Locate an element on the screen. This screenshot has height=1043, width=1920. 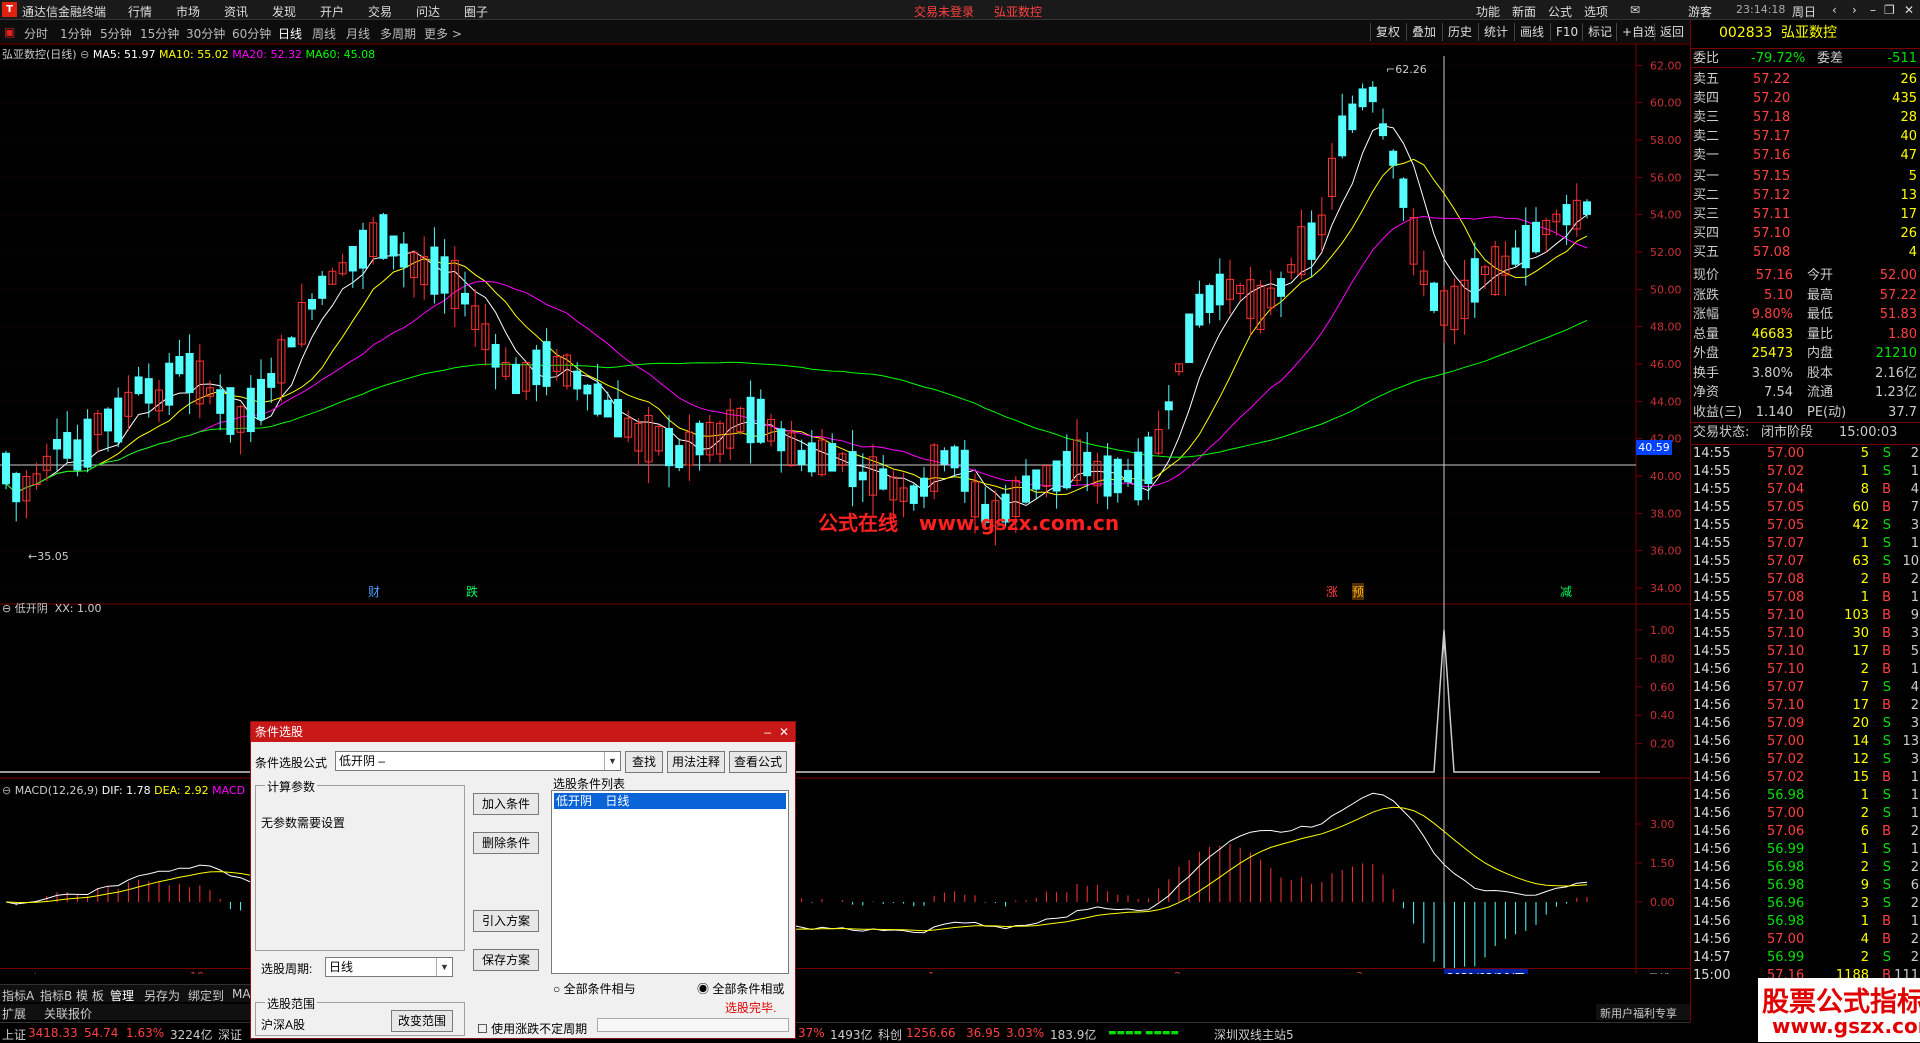
tab-manage: 管理 is located at coordinates (122, 995).